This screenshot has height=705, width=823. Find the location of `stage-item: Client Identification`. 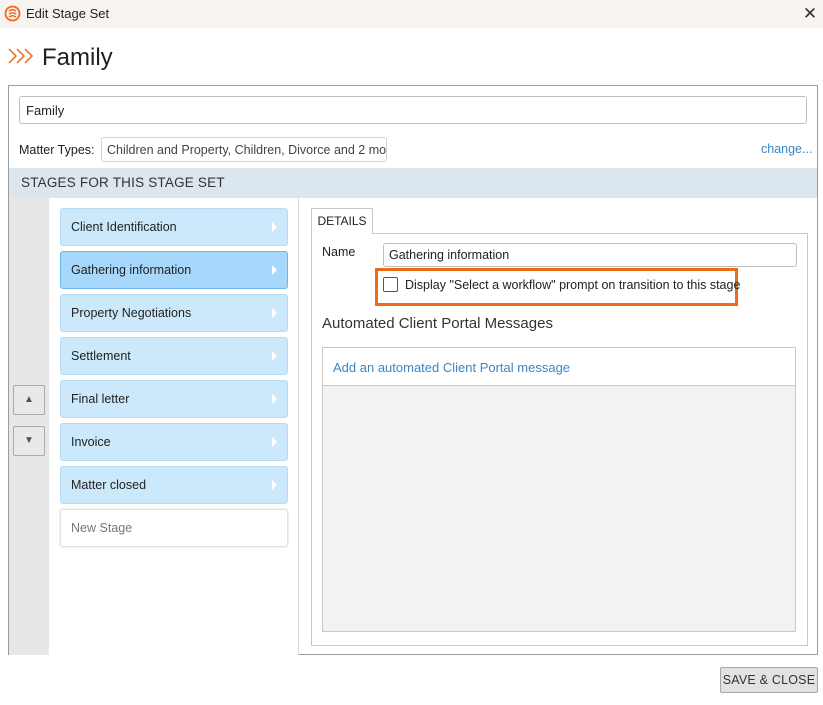

stage-item: Client Identification is located at coordinates (174, 227).